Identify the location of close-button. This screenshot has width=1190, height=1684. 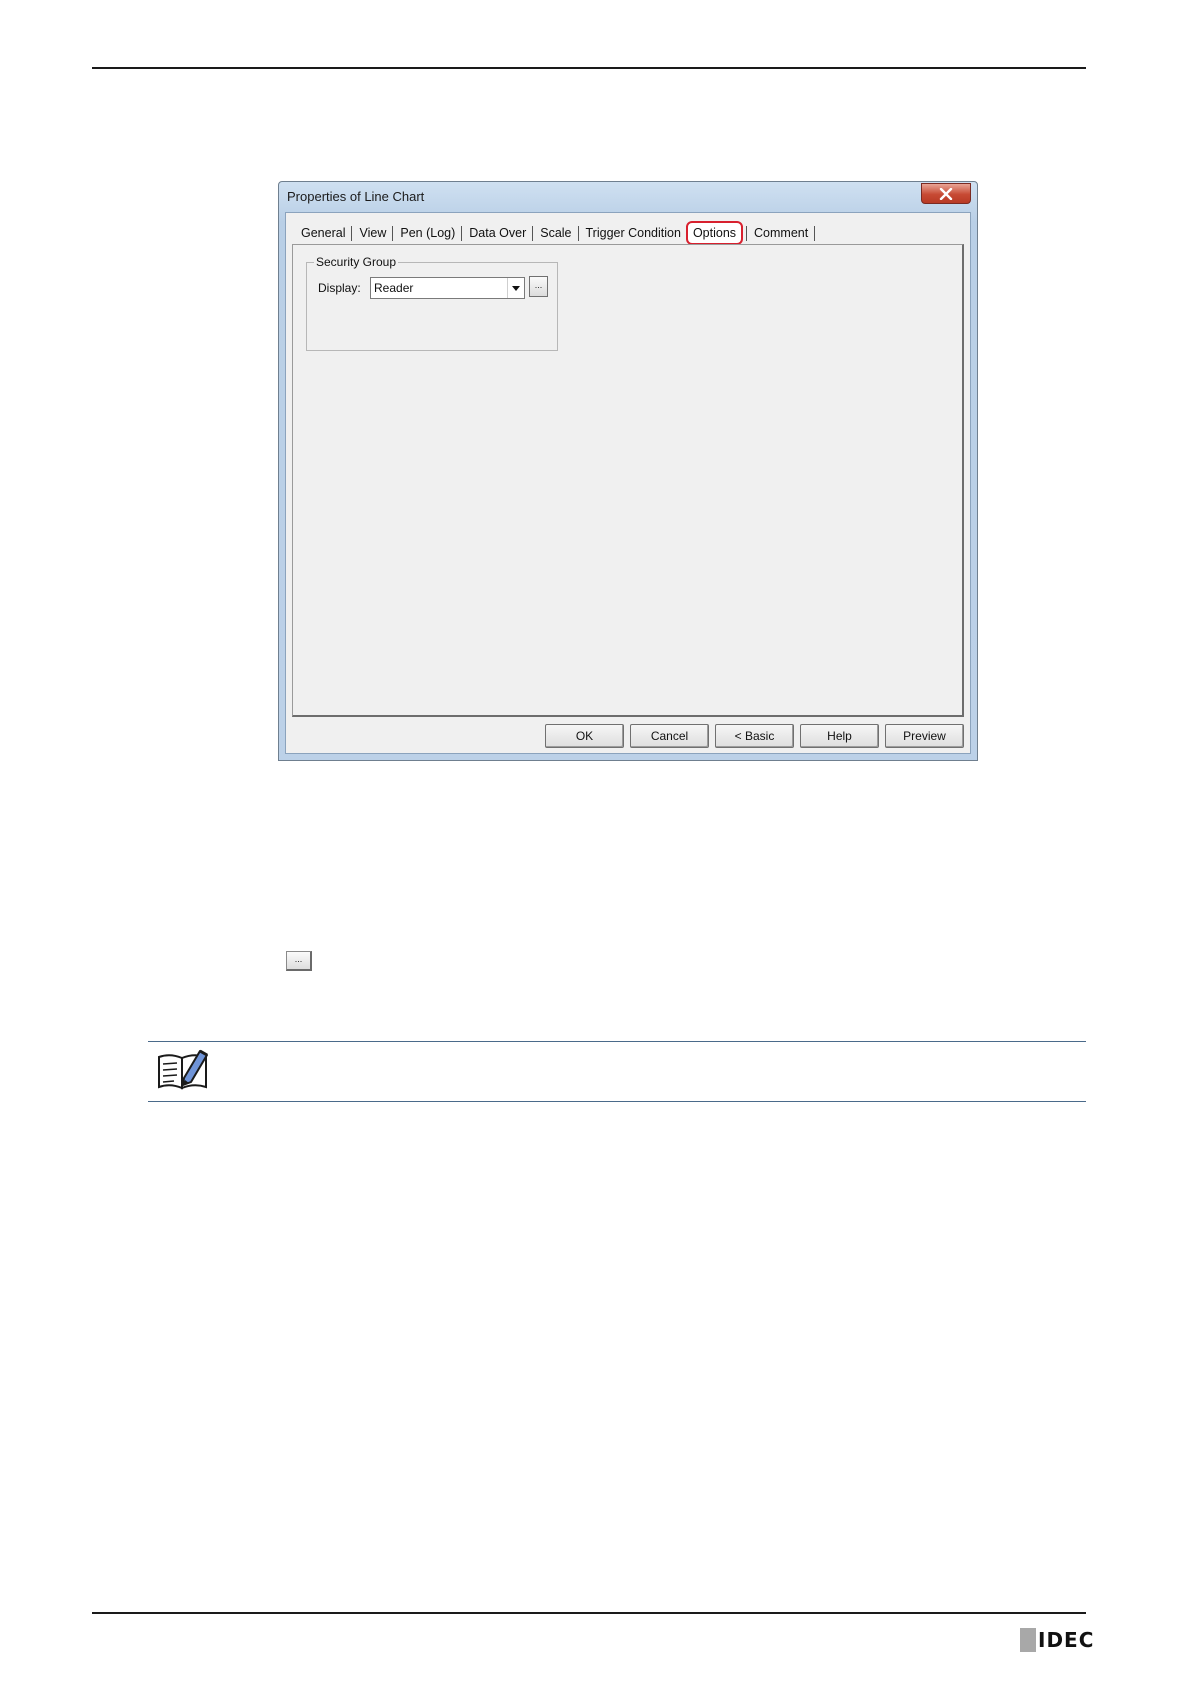
(946, 193).